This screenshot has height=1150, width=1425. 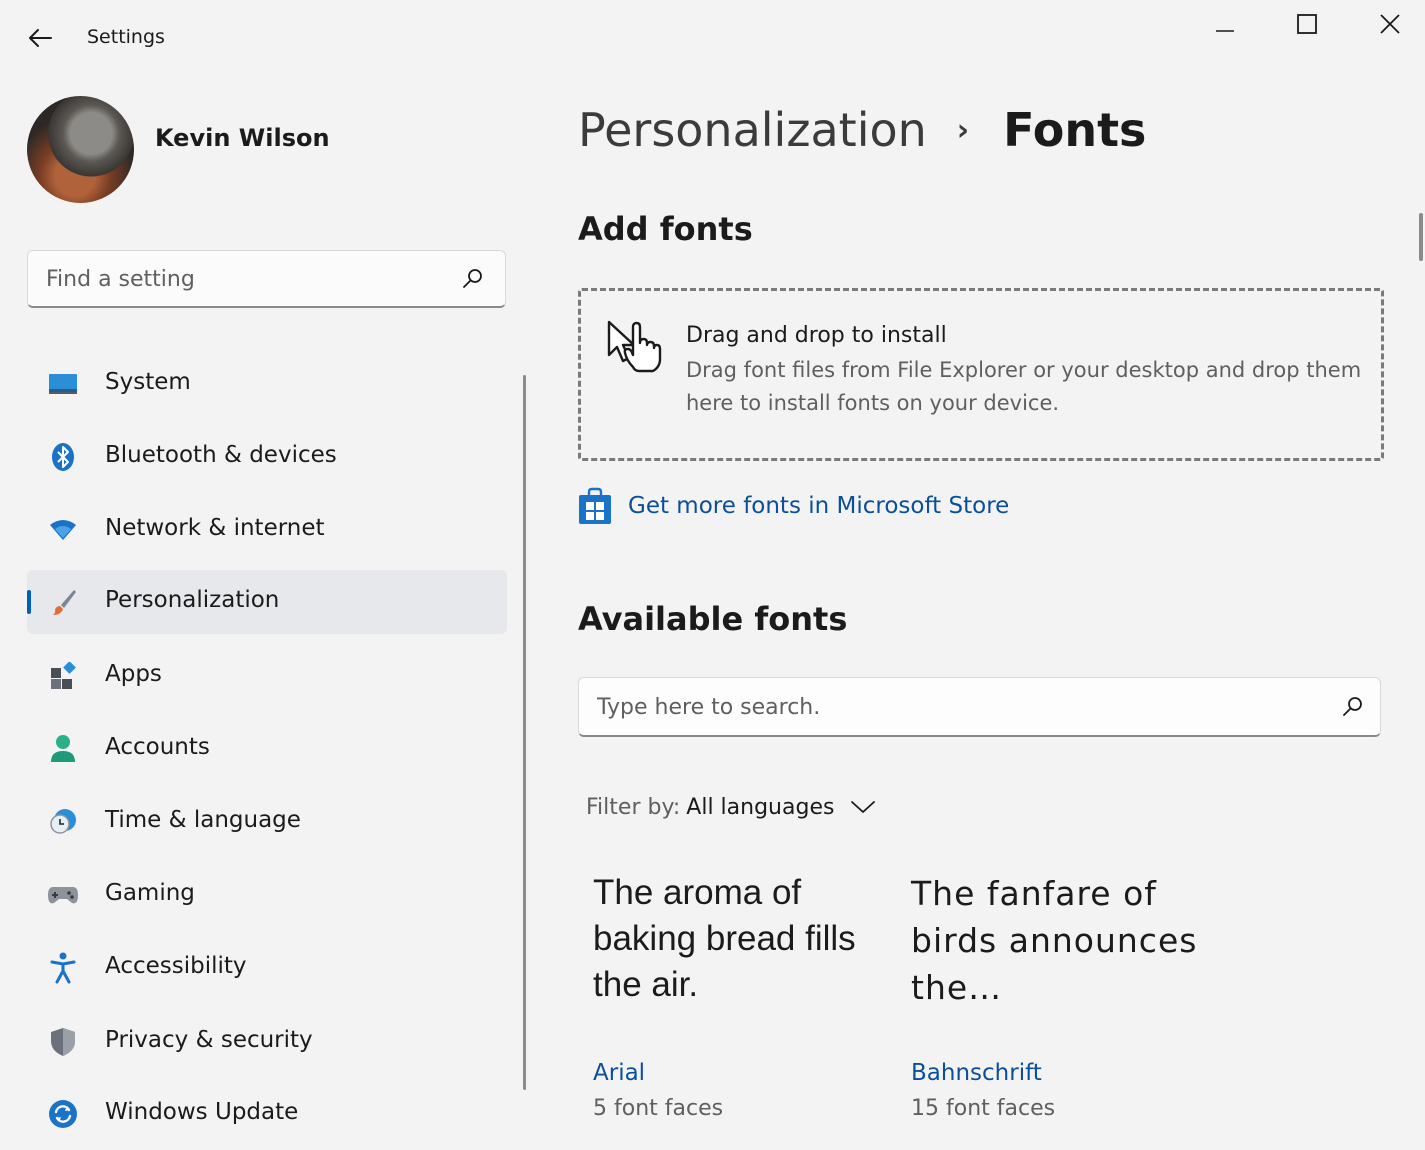 What do you see at coordinates (215, 528) in the screenshot?
I see `sidebar-item-label: Network & internet` at bounding box center [215, 528].